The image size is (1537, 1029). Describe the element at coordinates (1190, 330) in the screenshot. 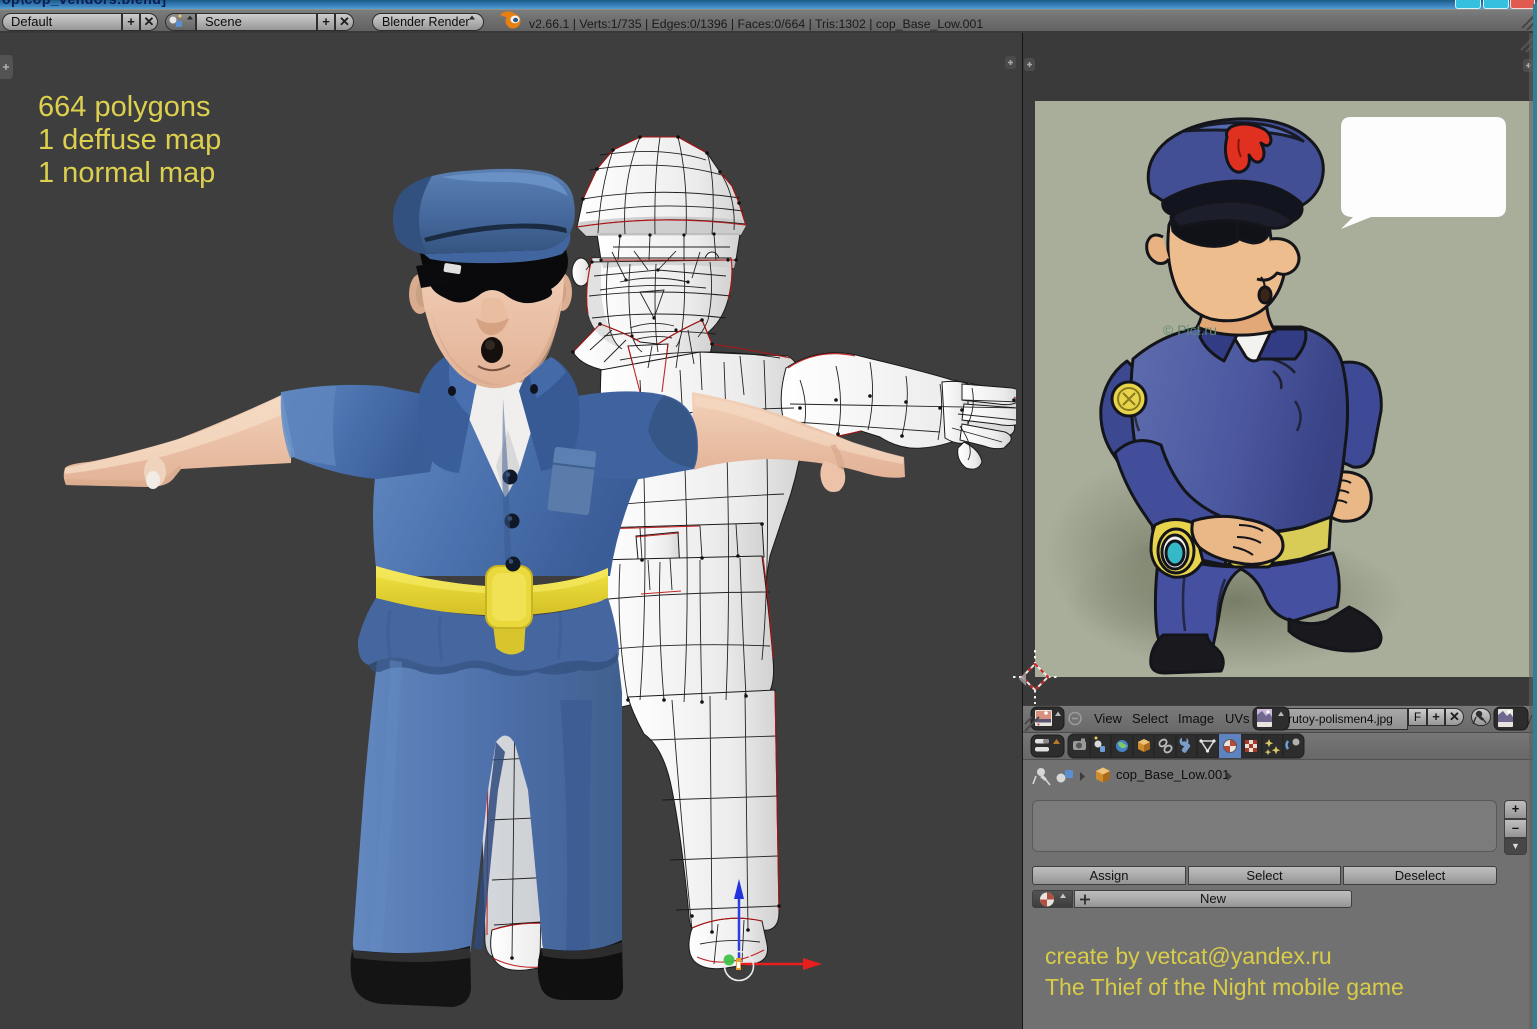

I see `svg-text: © Pict.ru` at that location.